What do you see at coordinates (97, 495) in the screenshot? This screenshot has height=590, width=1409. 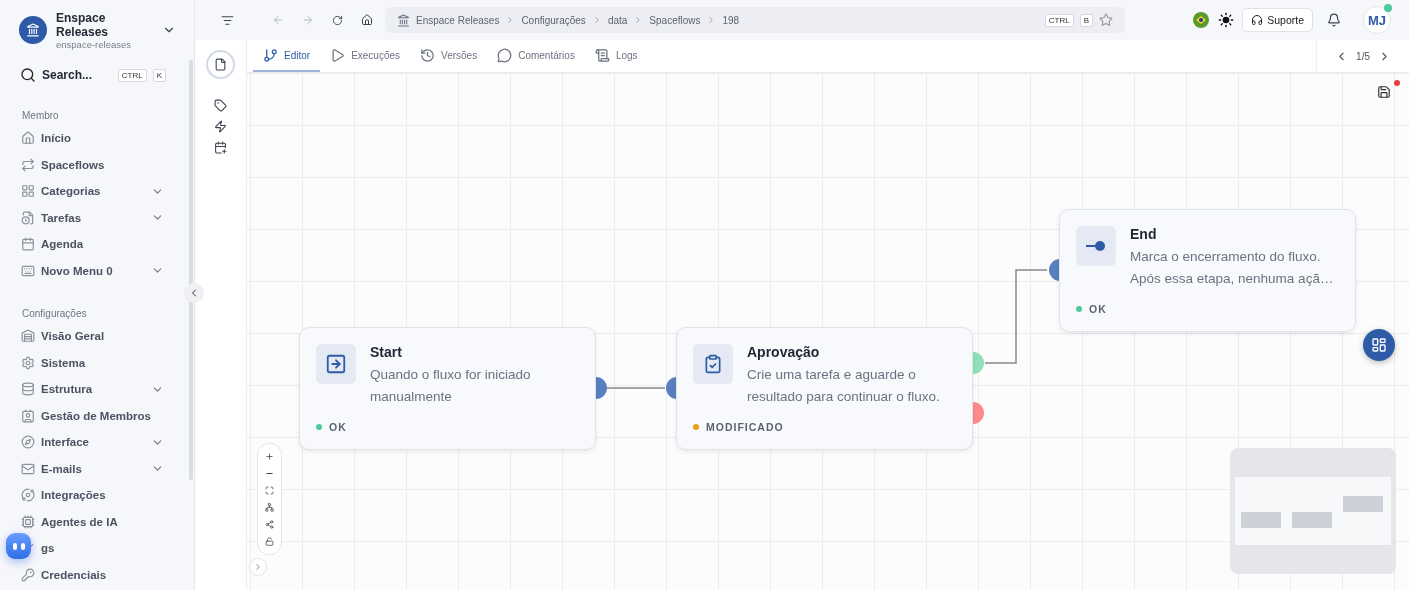 I see `sidebar-item: Integrações` at bounding box center [97, 495].